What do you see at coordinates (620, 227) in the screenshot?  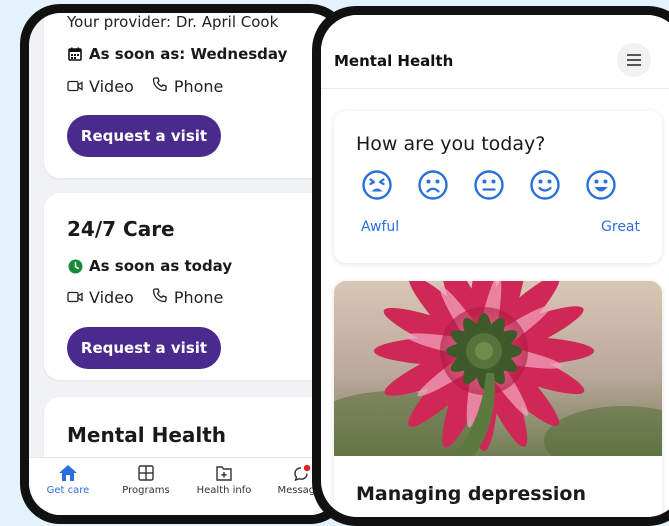 I see `mood-high-label: Great` at bounding box center [620, 227].